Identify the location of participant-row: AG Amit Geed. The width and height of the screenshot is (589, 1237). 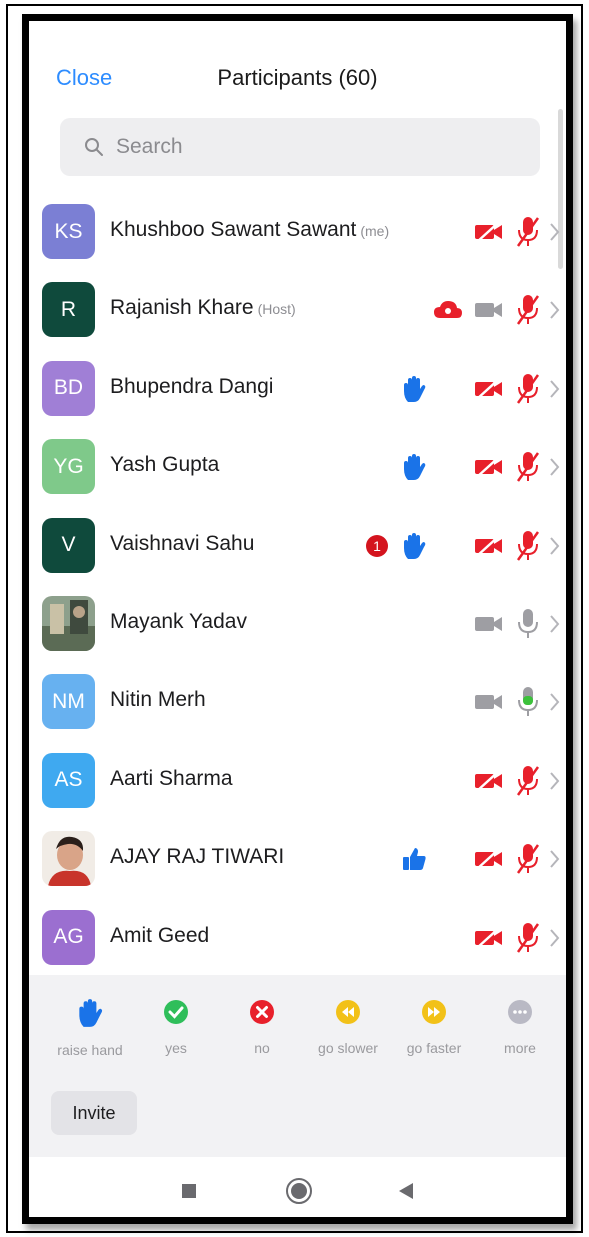
(297, 938).